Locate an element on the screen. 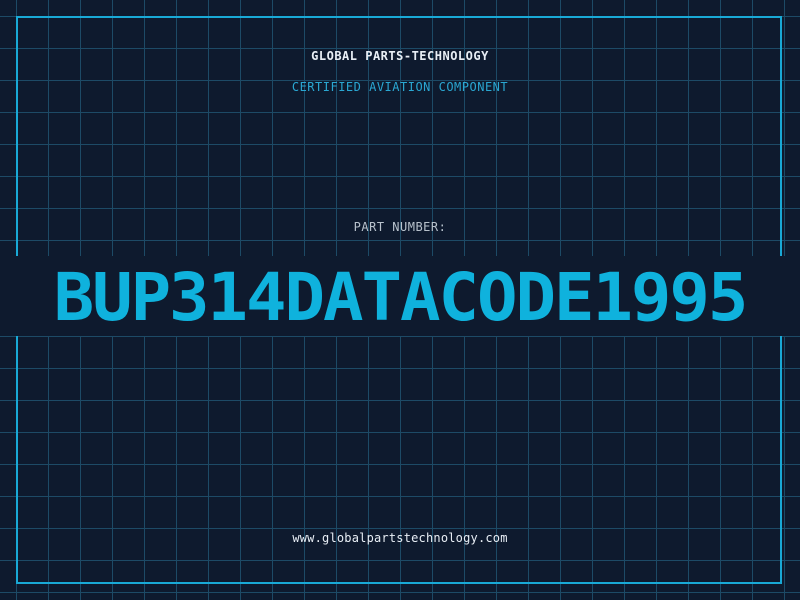 The height and width of the screenshot is (600, 800). certification-subtitle: CERTIFIED AVIATION COMPONENT is located at coordinates (400, 87).